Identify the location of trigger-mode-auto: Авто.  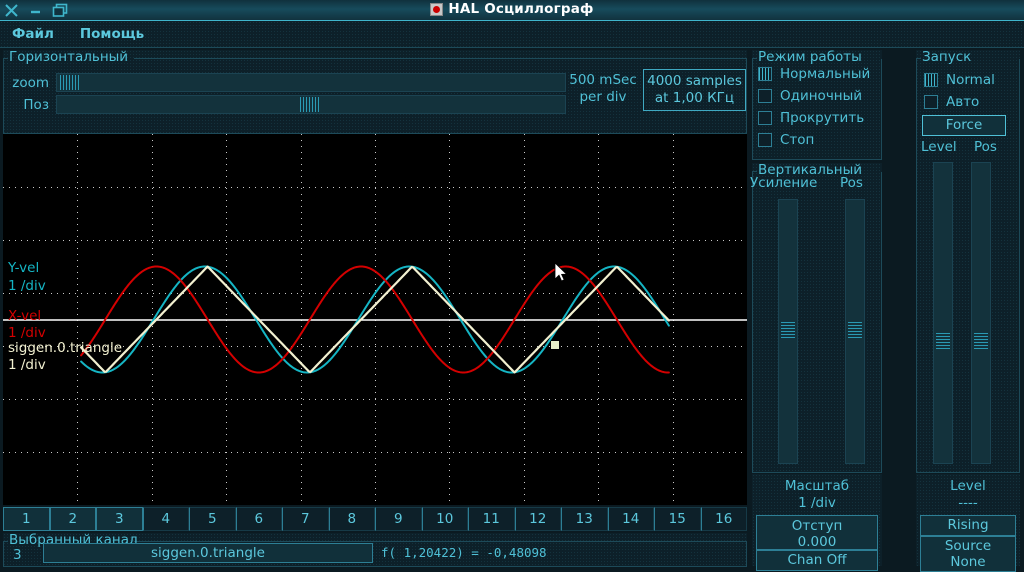
(973, 102).